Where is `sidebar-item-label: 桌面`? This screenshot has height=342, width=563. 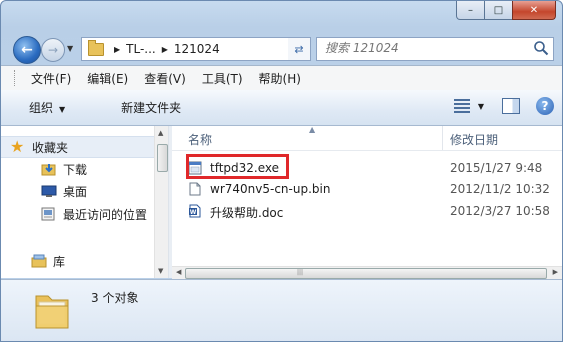
sidebar-item-label: 桌面 is located at coordinates (75, 191).